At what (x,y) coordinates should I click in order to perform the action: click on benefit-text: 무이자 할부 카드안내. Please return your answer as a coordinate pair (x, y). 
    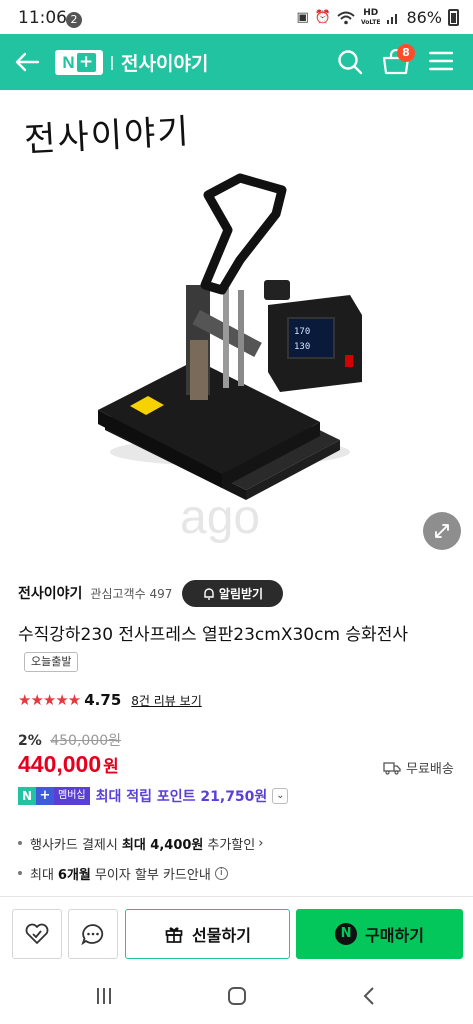
    Looking at the image, I should click on (152, 875).